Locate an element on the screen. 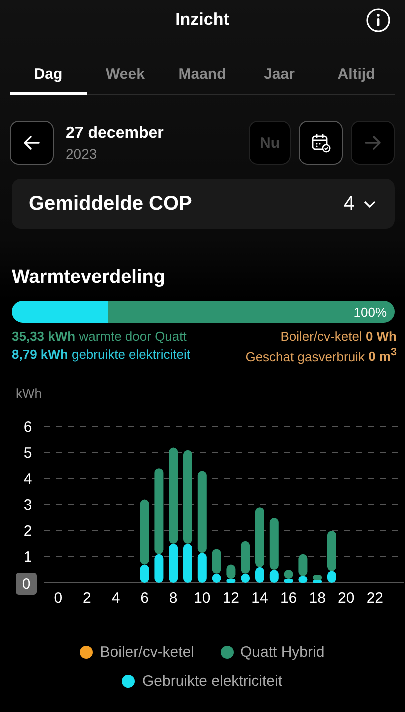  y-tick-label: 4 is located at coordinates (28, 479).